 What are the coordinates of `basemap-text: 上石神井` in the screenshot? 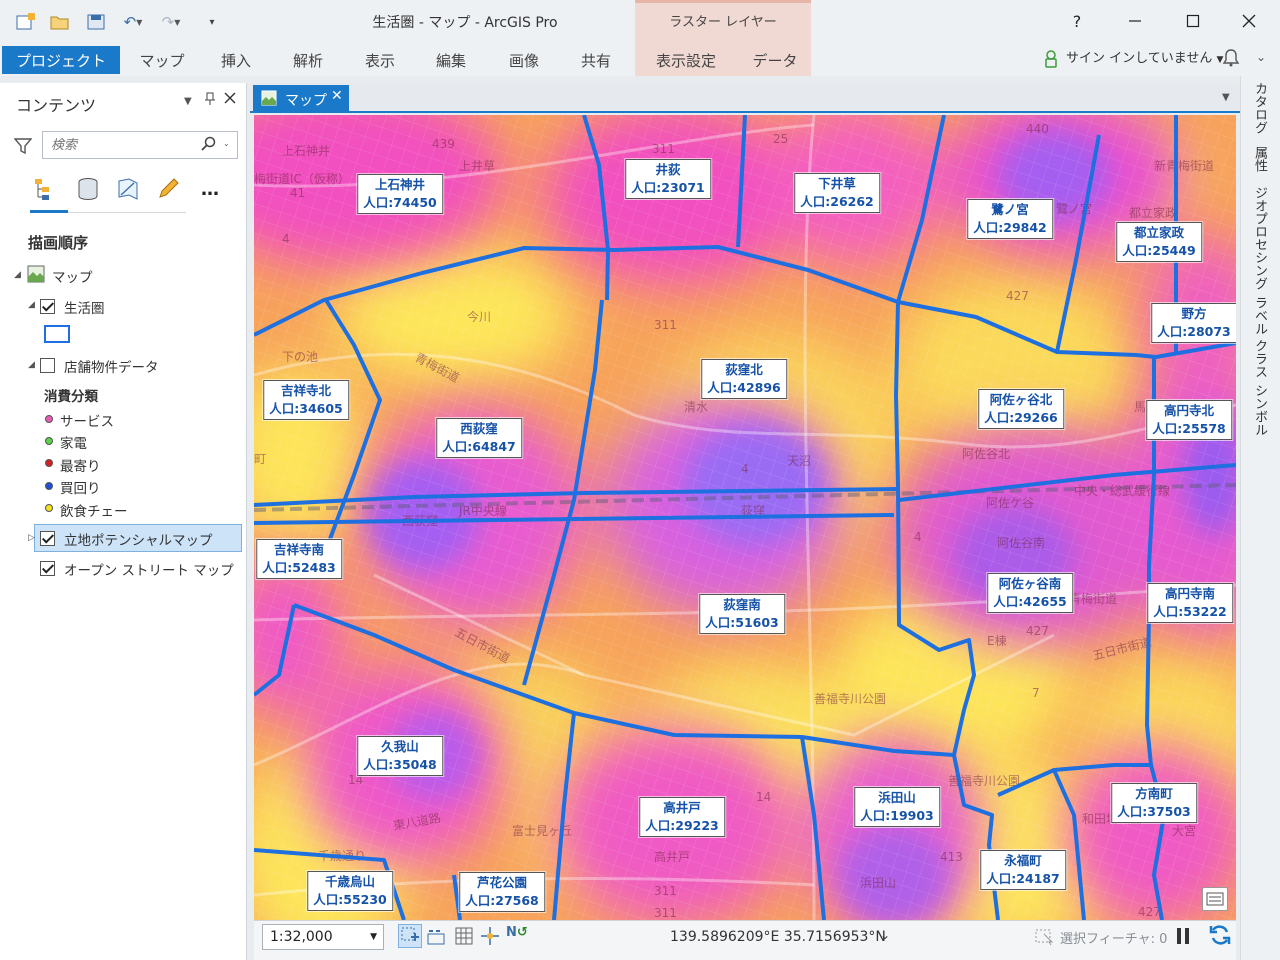 It's located at (306, 151).